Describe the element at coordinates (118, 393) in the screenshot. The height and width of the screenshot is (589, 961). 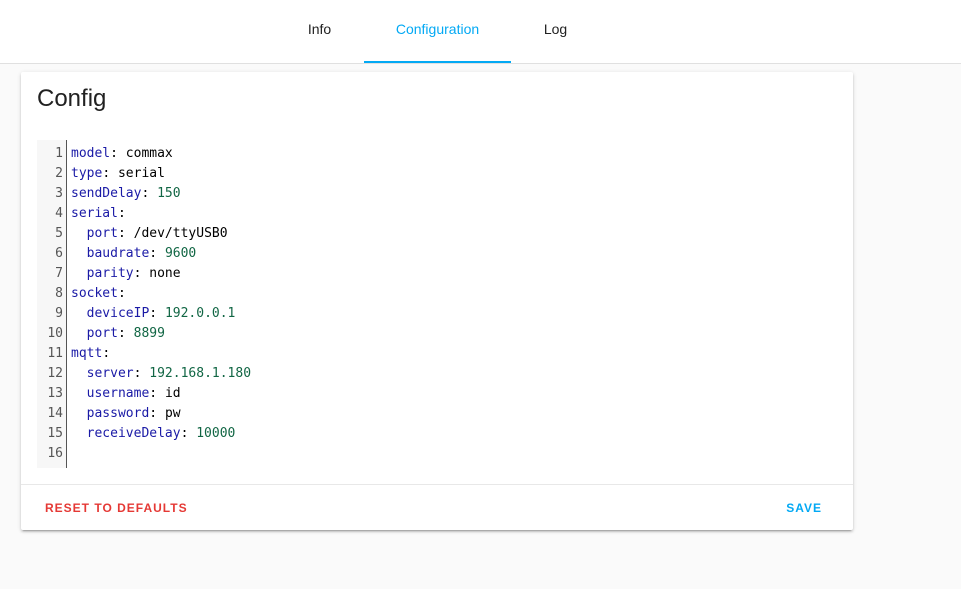
I see `yaml-key: username` at that location.